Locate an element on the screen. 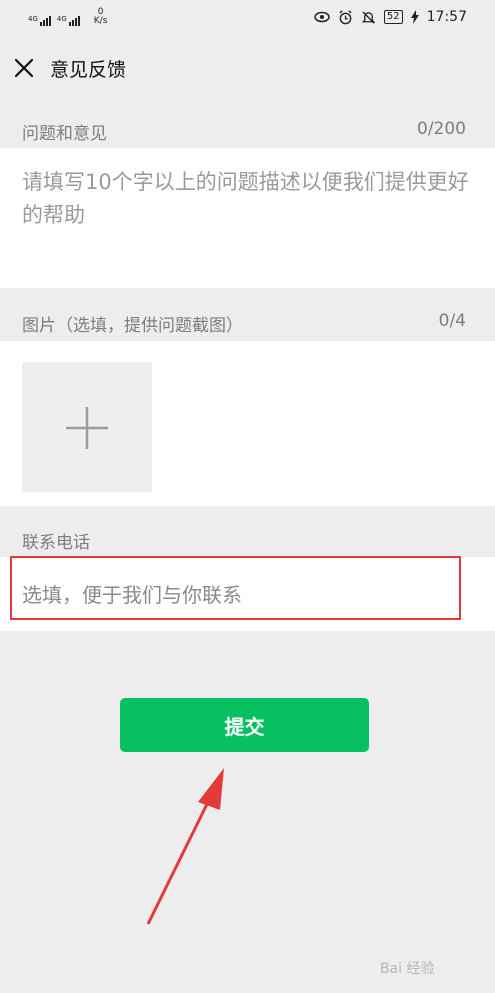 Image resolution: width=495 pixels, height=993 pixels. close-icon is located at coordinates (24, 68).